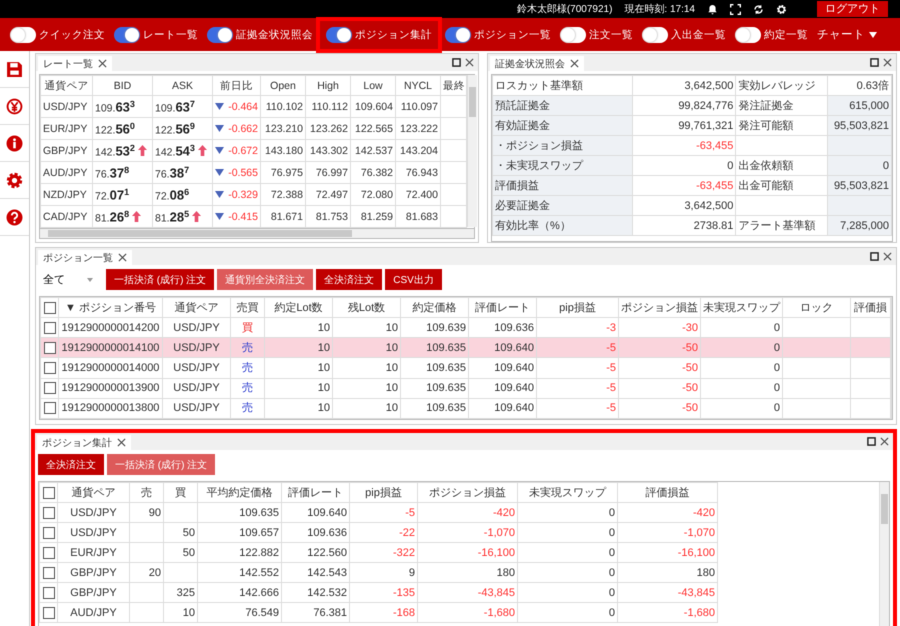 Image resolution: width=900 pixels, height=626 pixels. Describe the element at coordinates (283, 86) in the screenshot. I see `column-header: Open` at that location.